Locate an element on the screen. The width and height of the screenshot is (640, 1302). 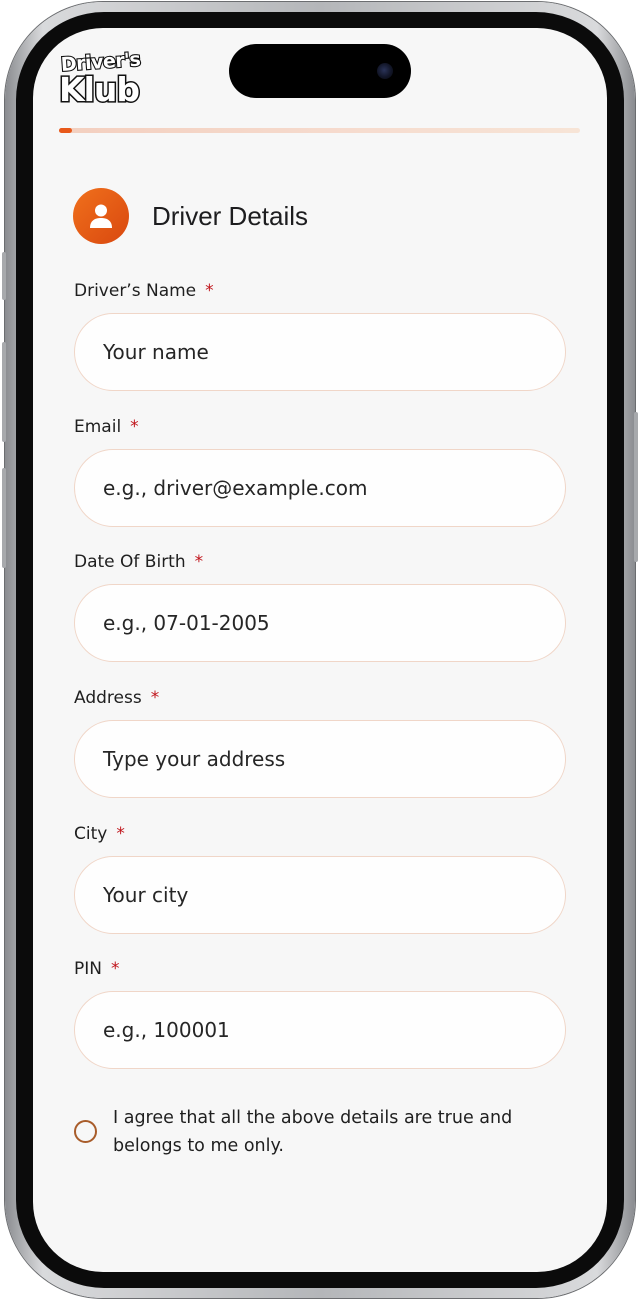
drivers-name-field: Driver’s Name * Your name is located at coordinates (320, 335).